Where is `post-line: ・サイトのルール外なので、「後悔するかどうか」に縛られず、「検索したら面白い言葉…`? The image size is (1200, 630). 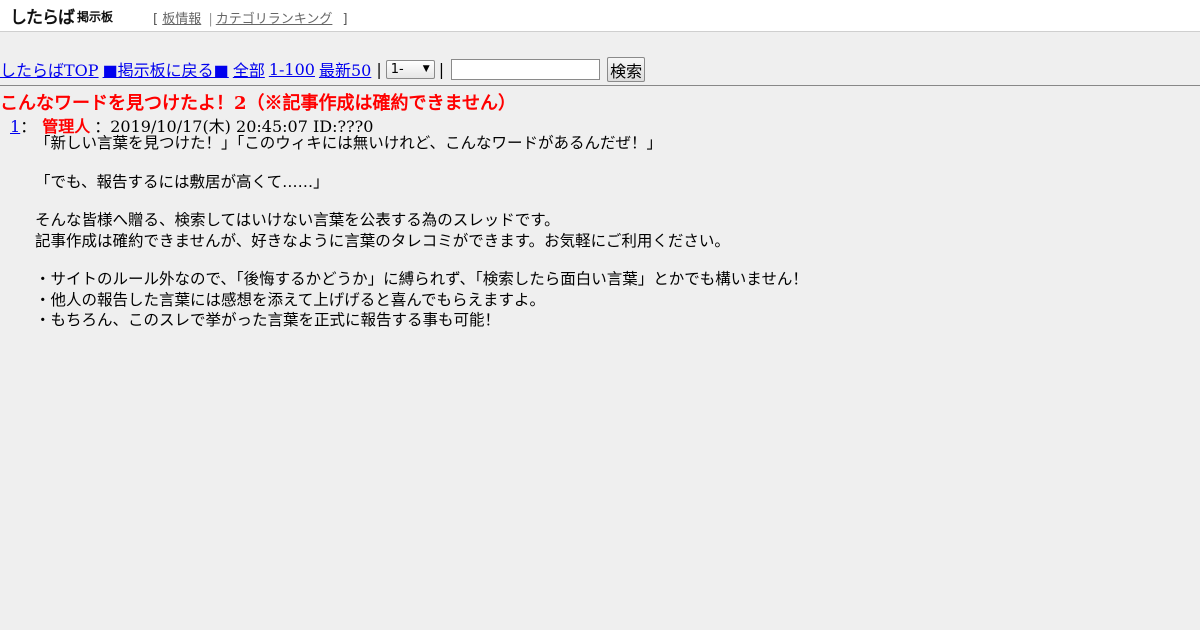
post-line: ・サイトのルール外なので、「後悔するかどうか」に縛られず、「検索したら面白い言葉… is located at coordinates (421, 279).